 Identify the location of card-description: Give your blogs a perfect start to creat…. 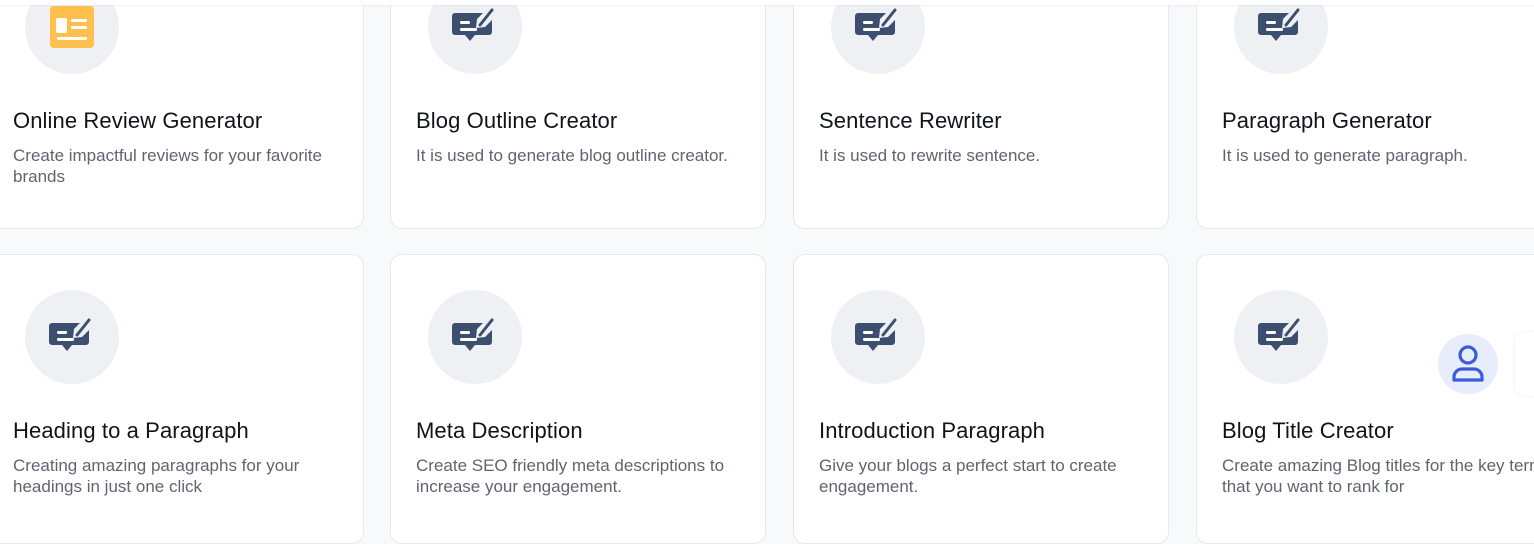
(968, 476).